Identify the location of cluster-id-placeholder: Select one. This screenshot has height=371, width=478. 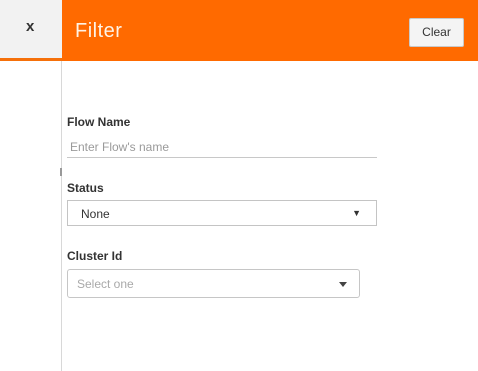
(105, 284).